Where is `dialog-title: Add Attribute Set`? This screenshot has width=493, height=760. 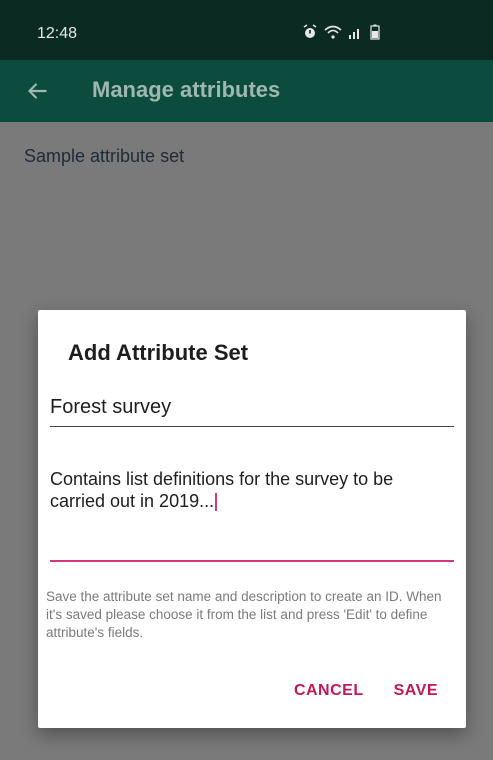
dialog-title: Add Attribute Set is located at coordinates (158, 352).